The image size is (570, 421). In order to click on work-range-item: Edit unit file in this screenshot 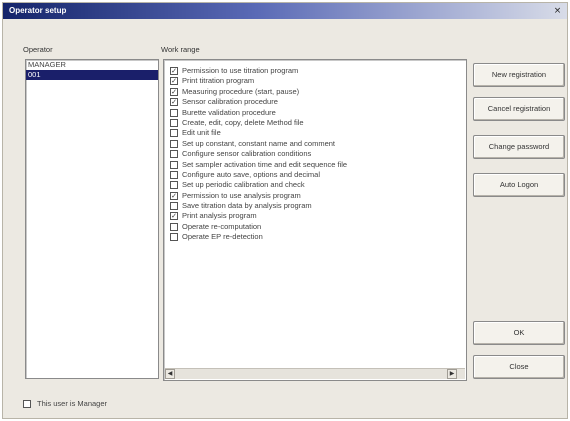, I will do `click(315, 133)`.